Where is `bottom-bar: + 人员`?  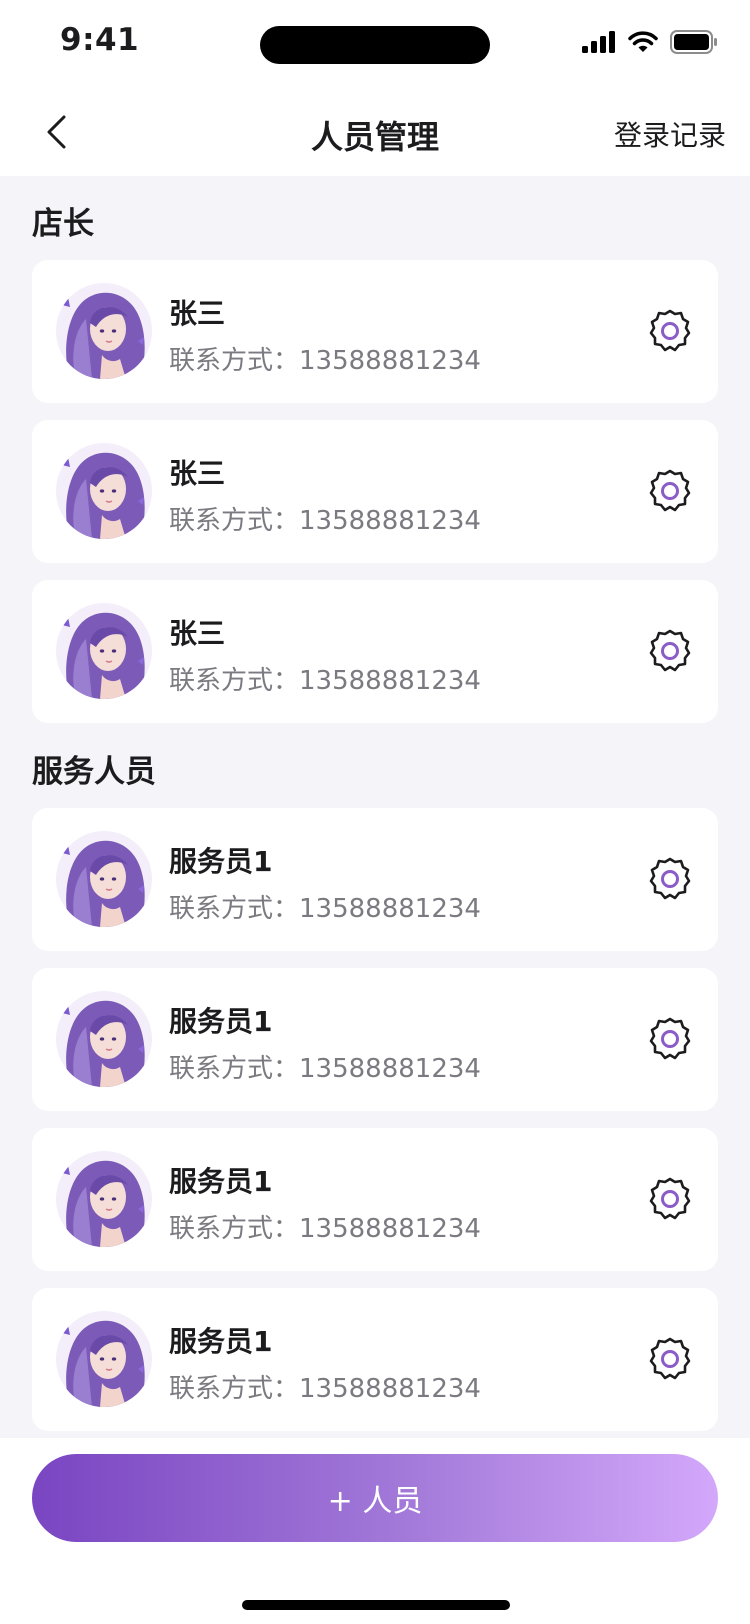
bottom-bar: + 人员 is located at coordinates (375, 1531).